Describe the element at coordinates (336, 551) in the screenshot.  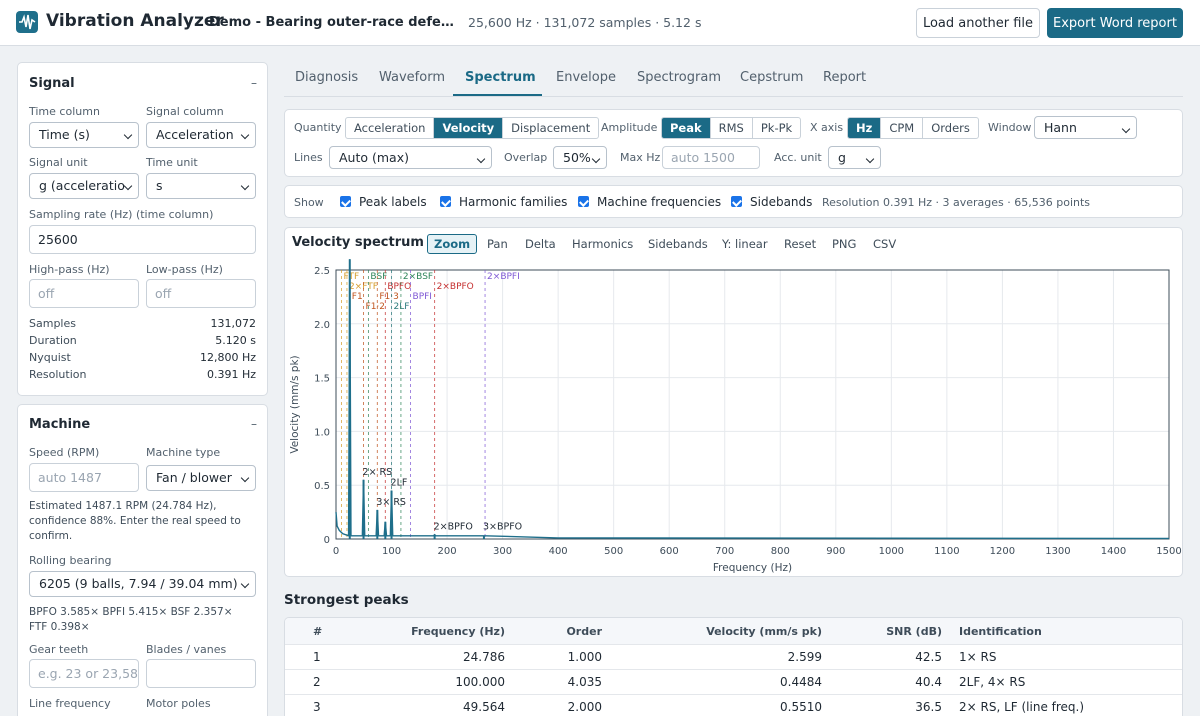
I see `x-tick-label: 0` at that location.